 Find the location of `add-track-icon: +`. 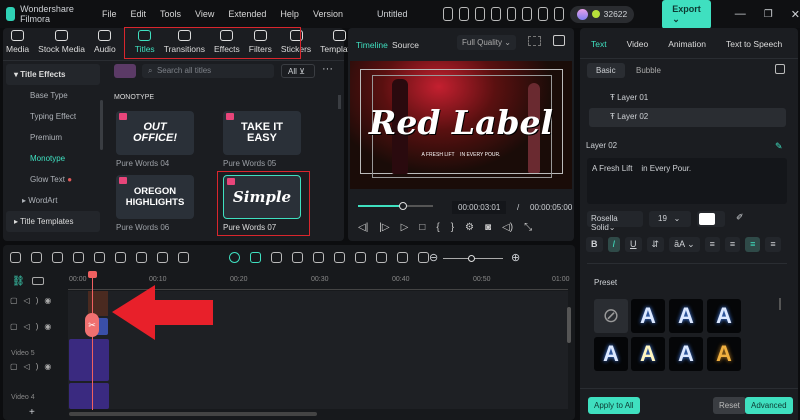

add-track-icon: + is located at coordinates (32, 412).